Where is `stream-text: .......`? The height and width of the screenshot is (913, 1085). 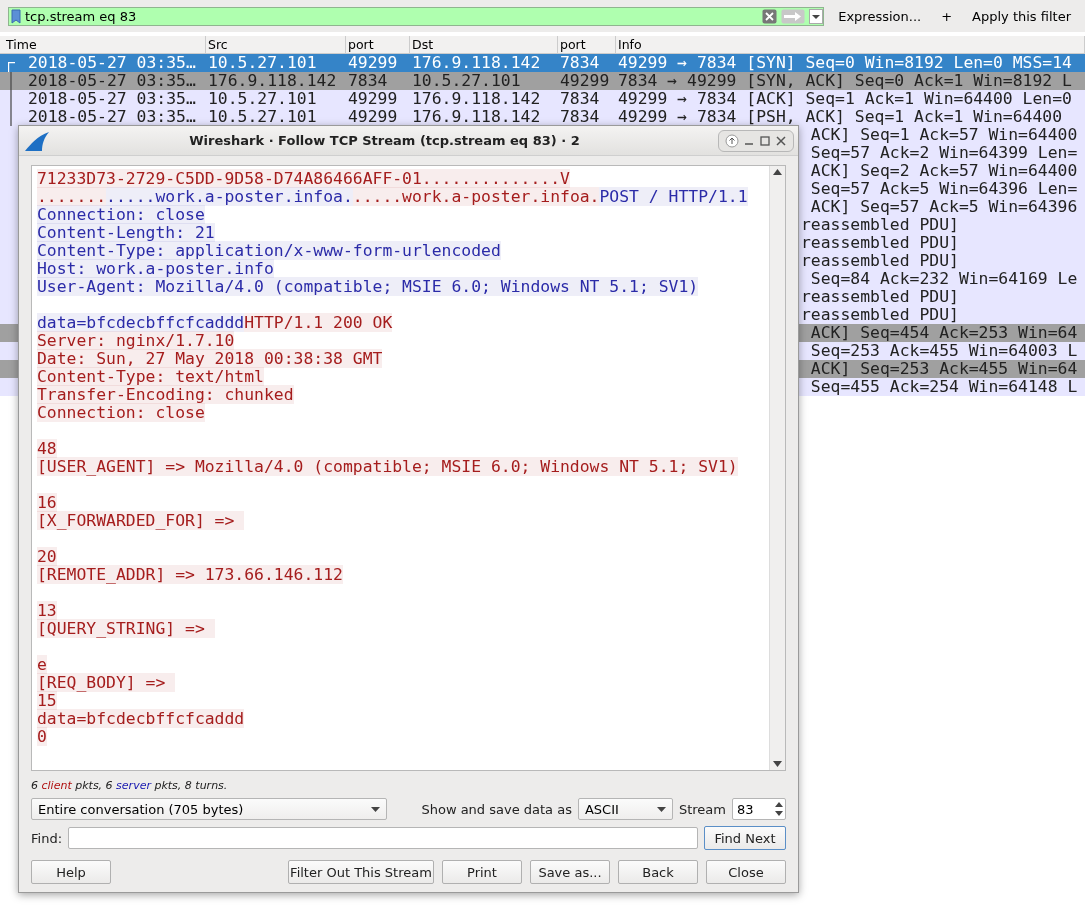 stream-text: ....... is located at coordinates (72, 196).